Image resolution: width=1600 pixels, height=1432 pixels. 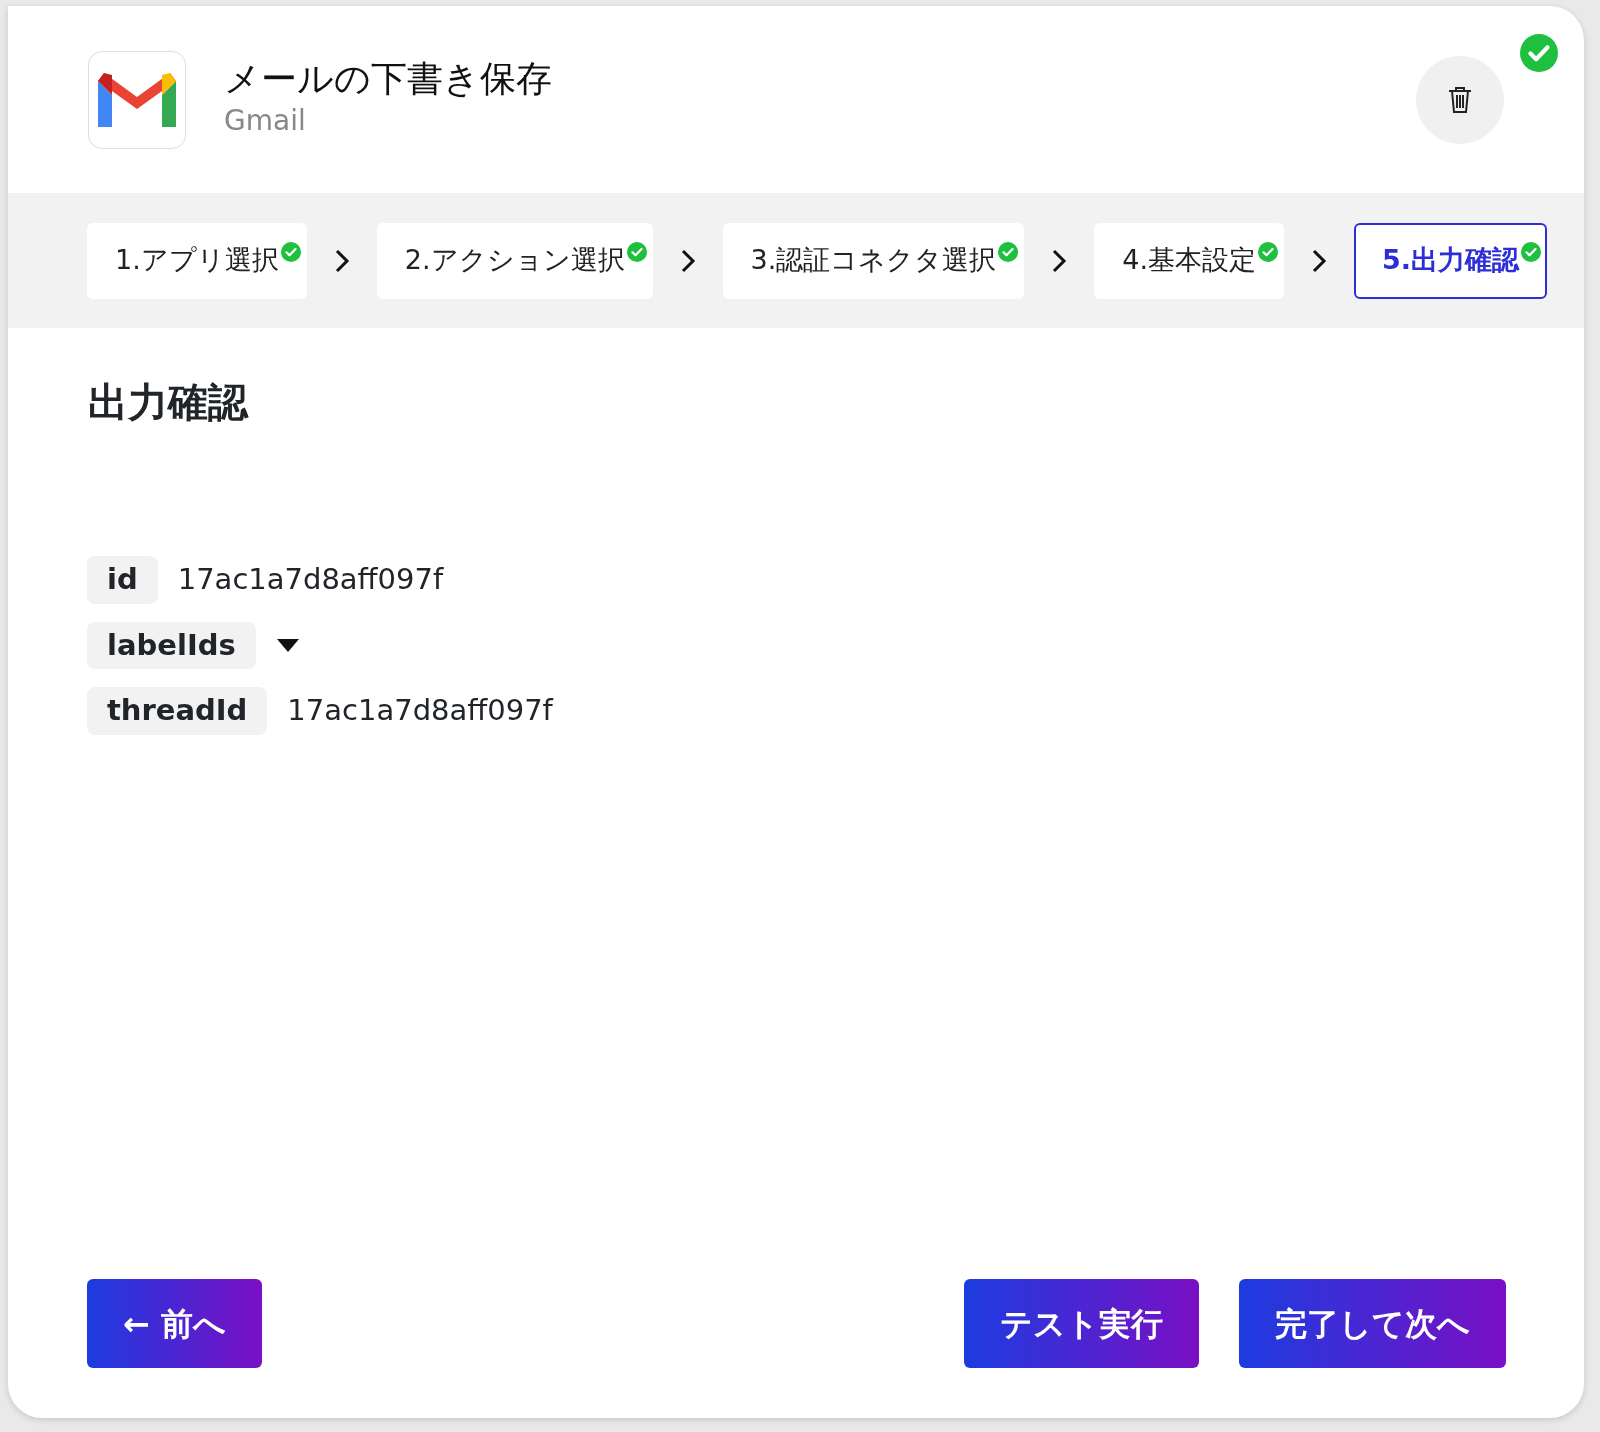 I want to click on action-button: テスト実行, so click(x=1081, y=1323).